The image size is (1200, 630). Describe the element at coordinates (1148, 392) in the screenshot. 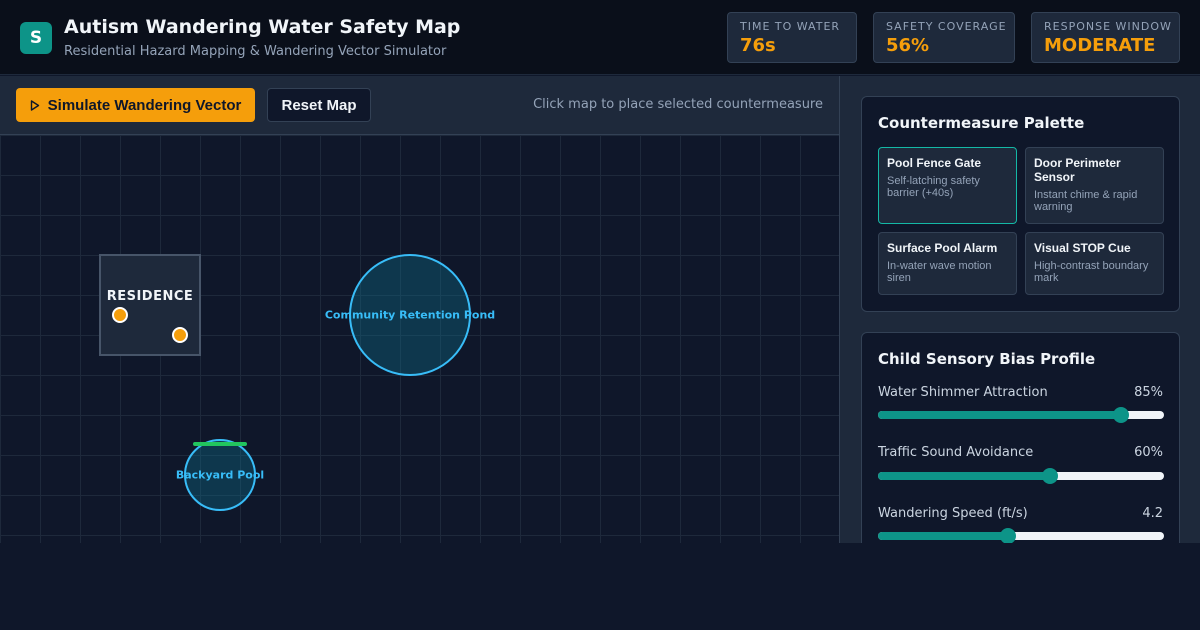

I see `slider-value: 85%` at that location.